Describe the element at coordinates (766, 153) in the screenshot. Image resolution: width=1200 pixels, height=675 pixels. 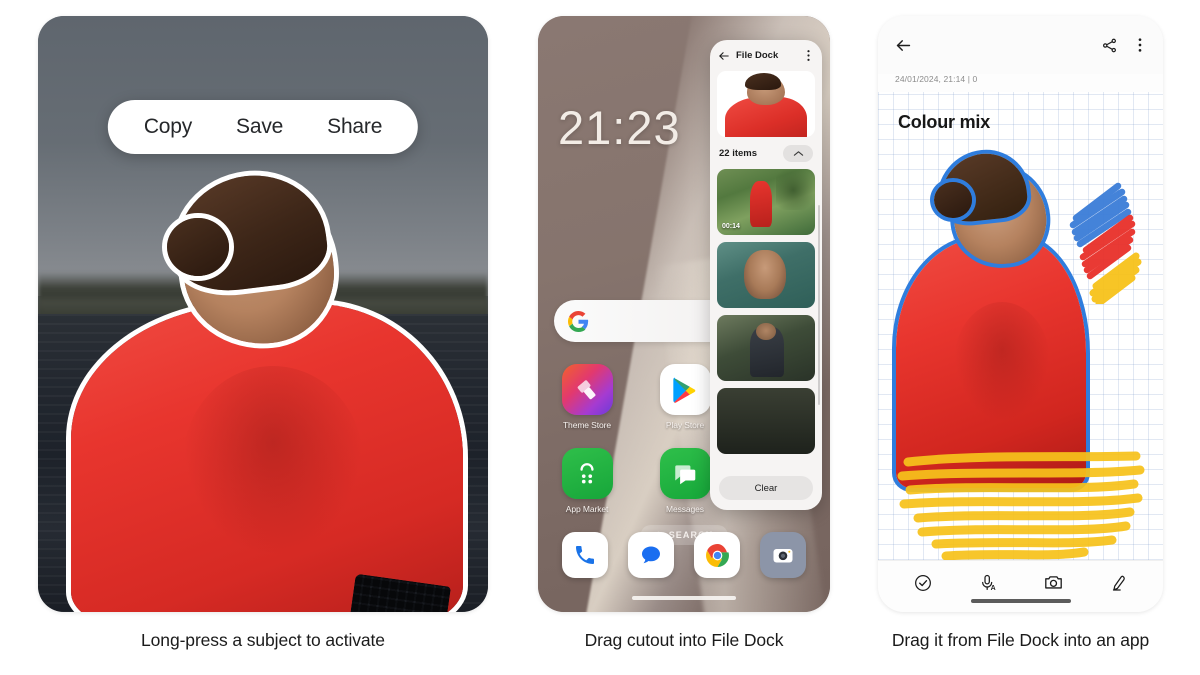
I see `file-dock-count-row: 22 items` at that location.